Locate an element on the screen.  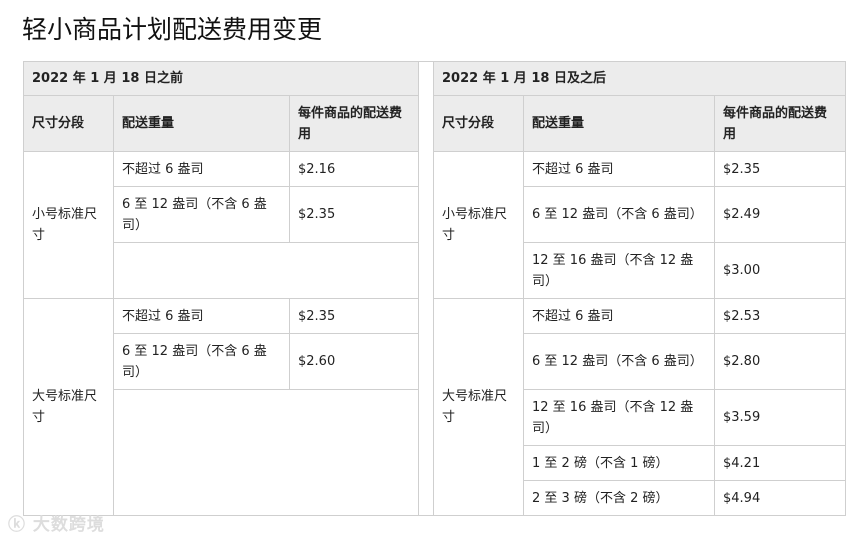
fee-cell: $2.49 is located at coordinates (780, 214).